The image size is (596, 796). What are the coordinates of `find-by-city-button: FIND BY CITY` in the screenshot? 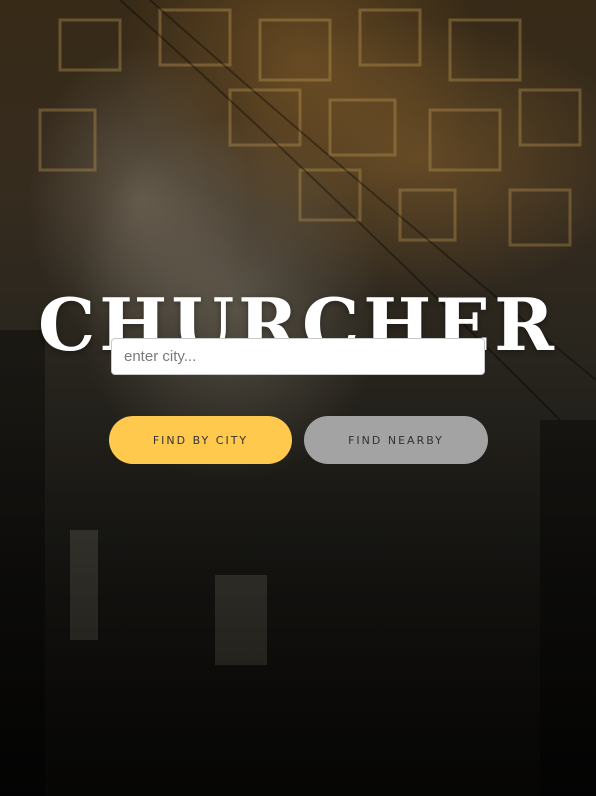 It's located at (200, 440).